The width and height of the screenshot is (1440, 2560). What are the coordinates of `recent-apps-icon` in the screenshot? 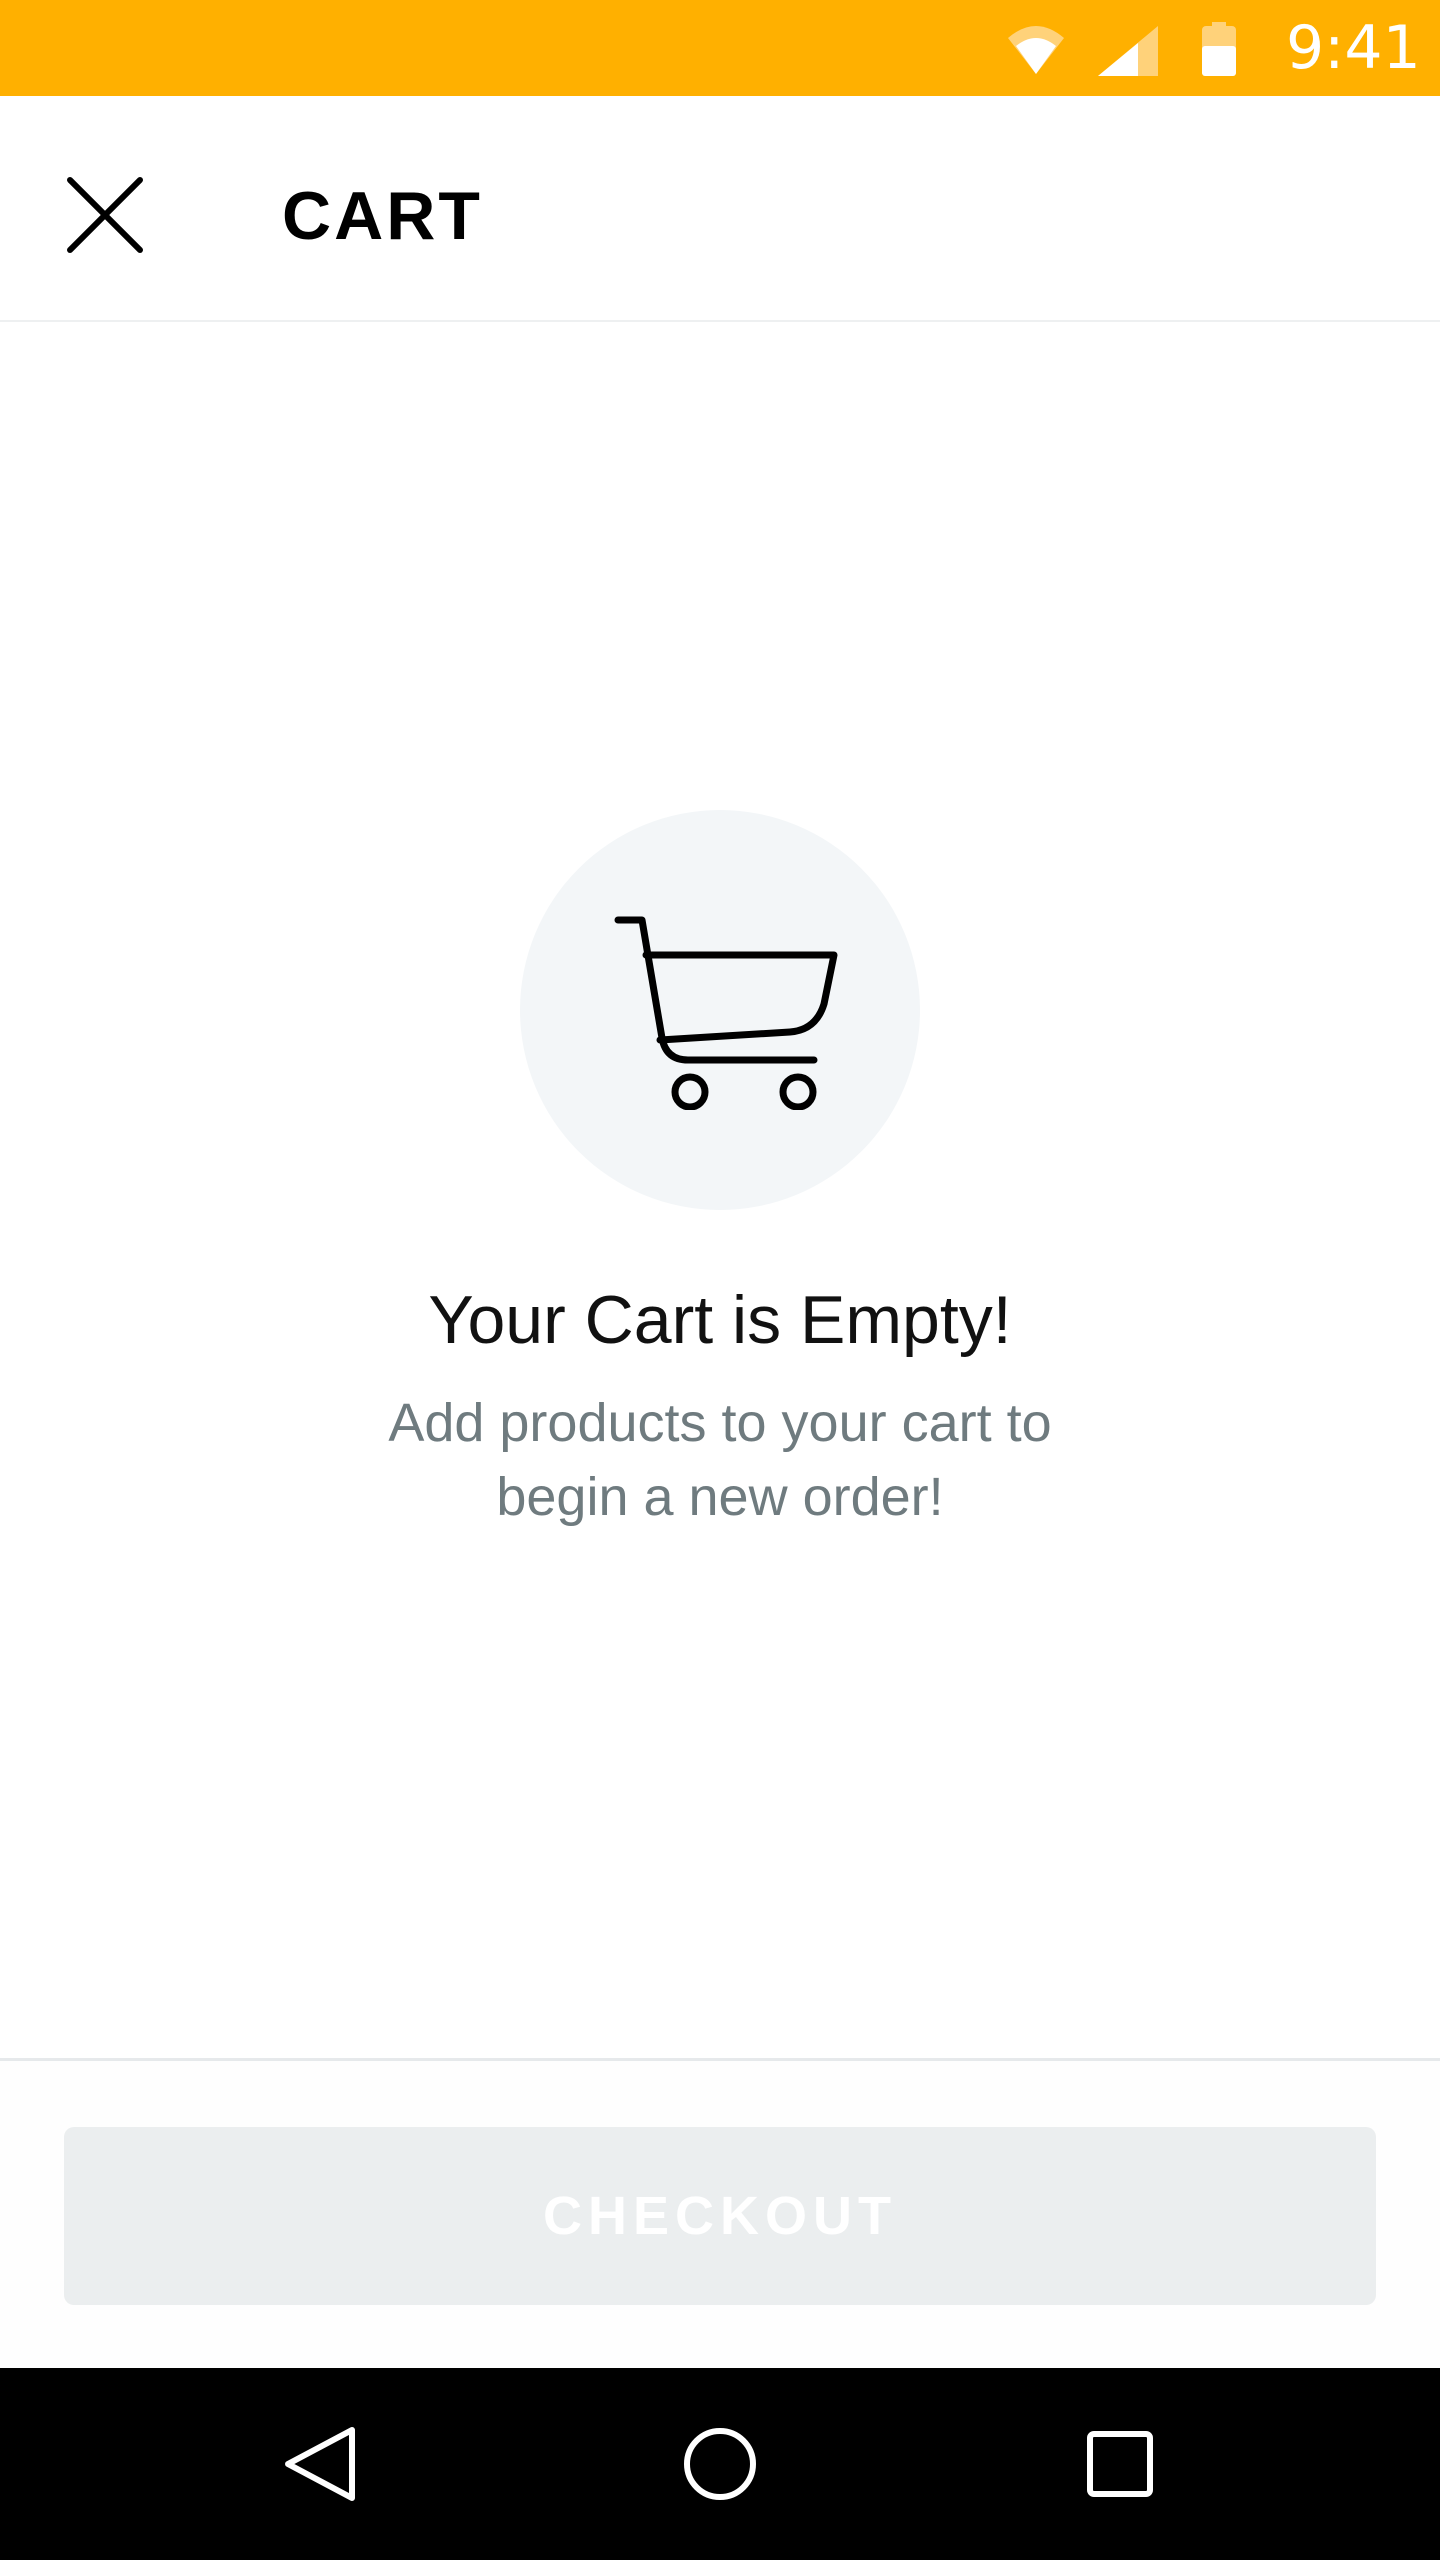 It's located at (1120, 2464).